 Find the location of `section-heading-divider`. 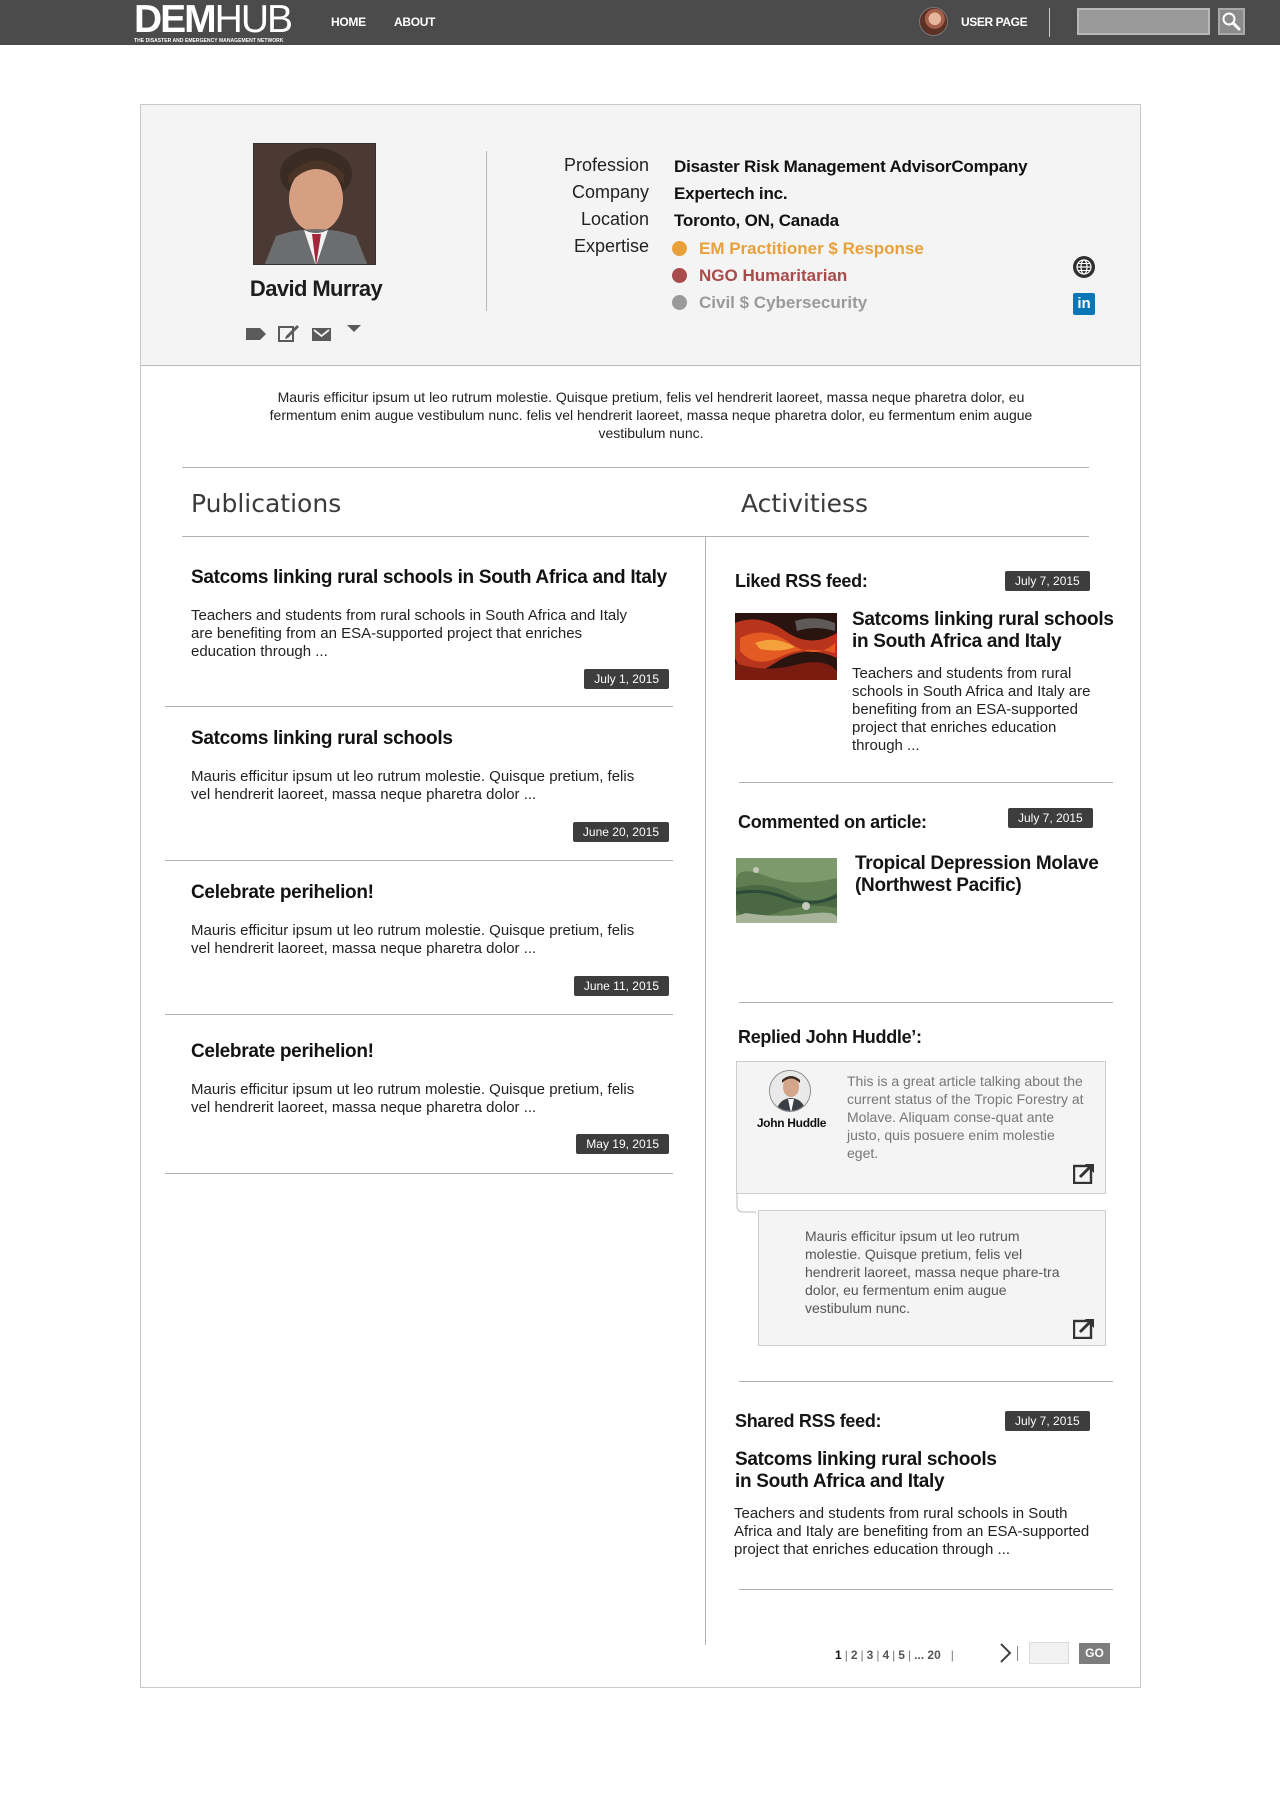

section-heading-divider is located at coordinates (635, 536).